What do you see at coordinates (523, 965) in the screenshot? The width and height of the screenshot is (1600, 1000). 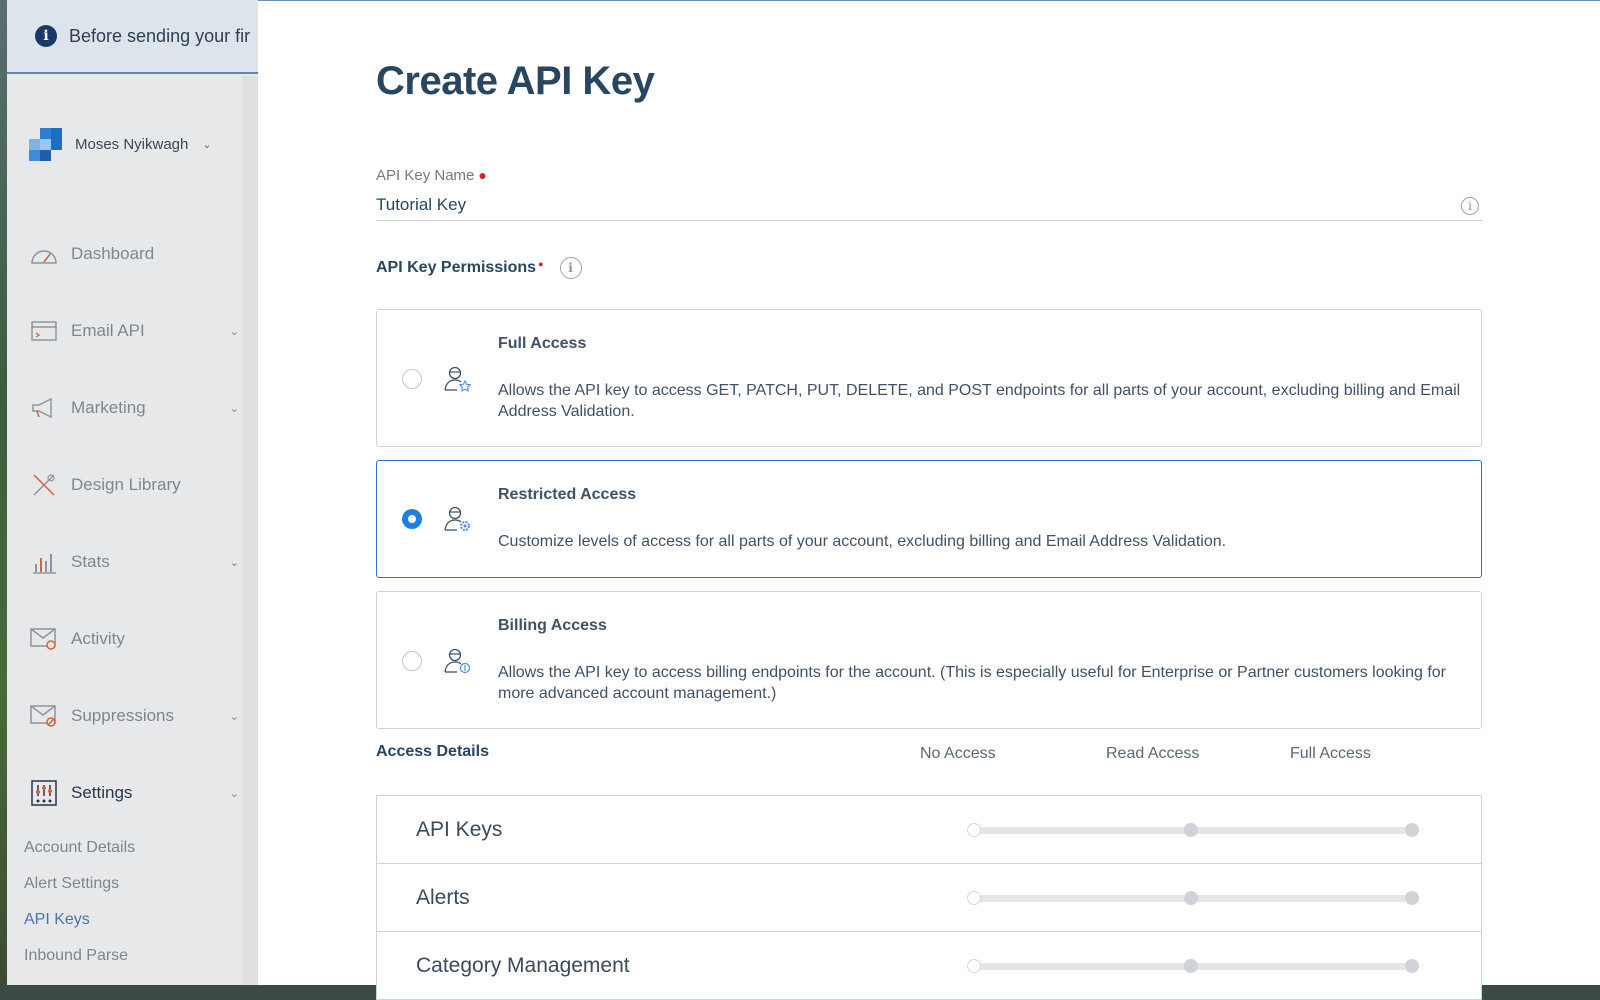 I see `row-label: Category Management` at bounding box center [523, 965].